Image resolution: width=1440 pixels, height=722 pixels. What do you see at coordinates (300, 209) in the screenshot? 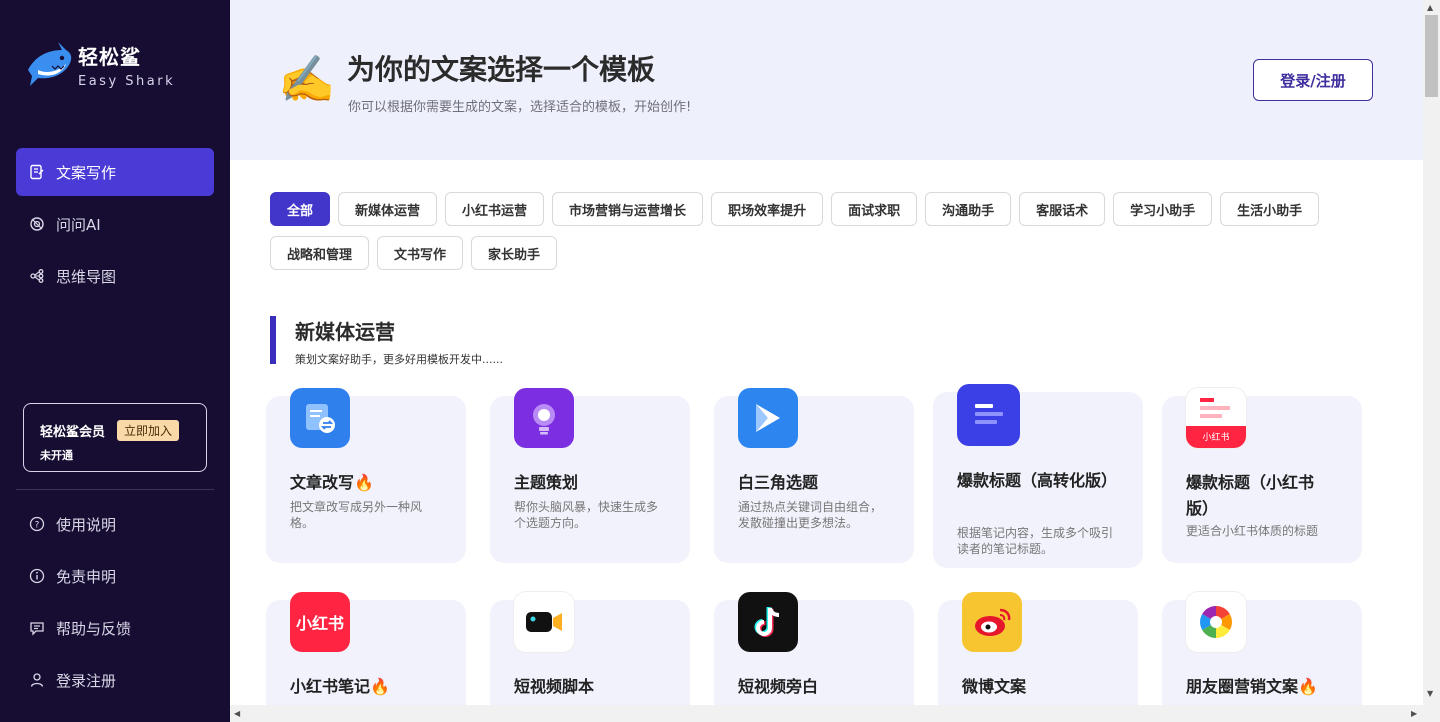
I see `tag-all: 全部` at bounding box center [300, 209].